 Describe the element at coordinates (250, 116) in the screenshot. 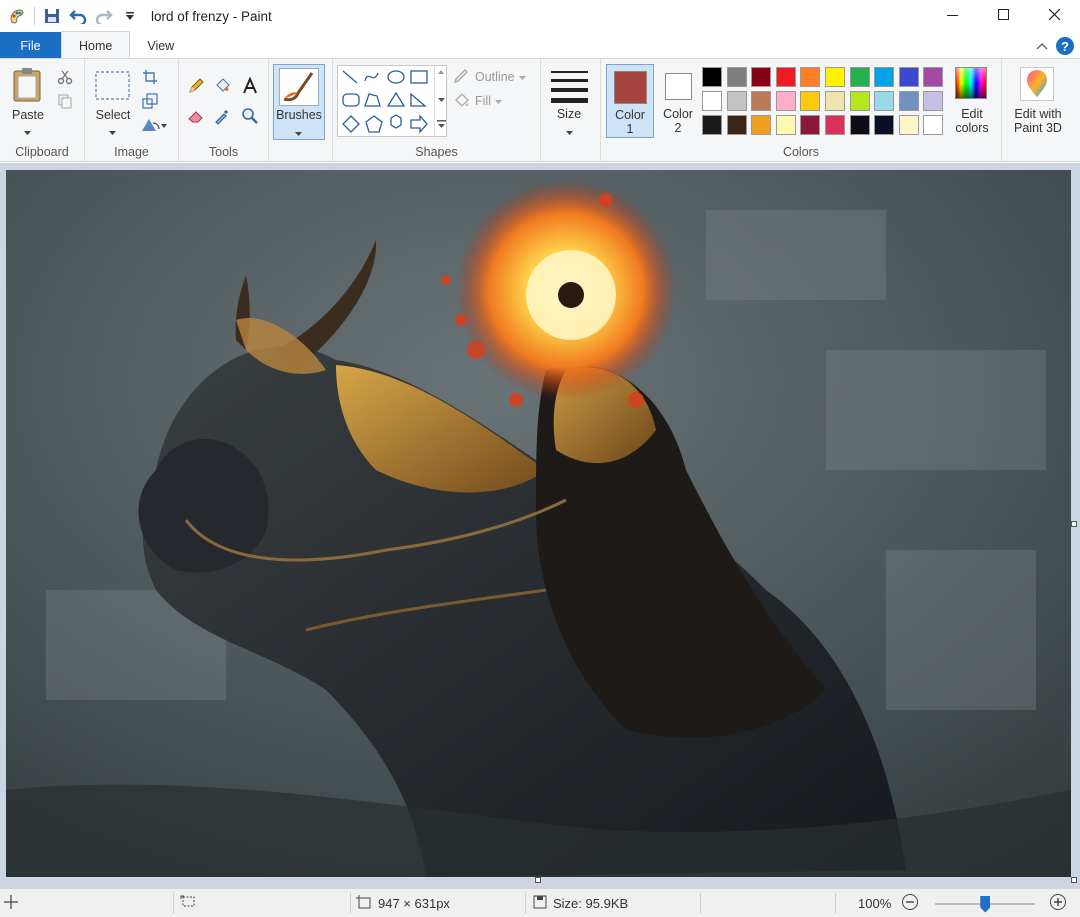

I see `magnifier-icon` at that location.